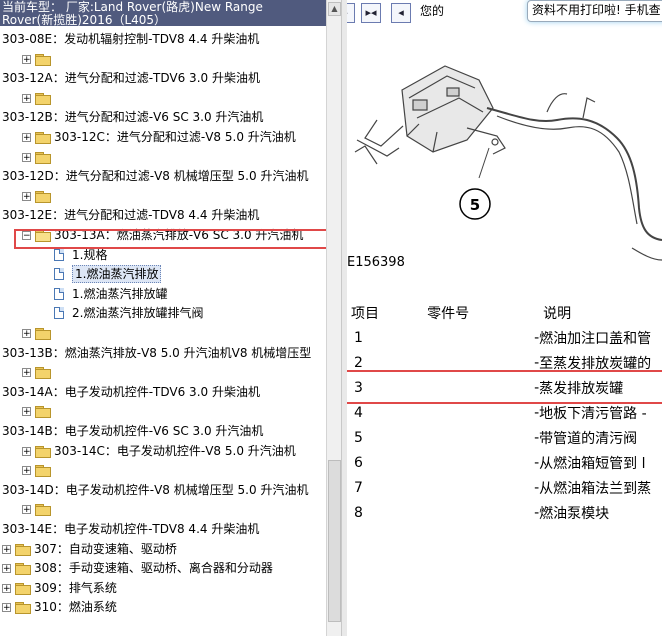  What do you see at coordinates (132, 117) in the screenshot?
I see `tree-item-label: 303-12B：进气分配和过滤-V6 SC 3.0 升汽油机` at bounding box center [132, 117].